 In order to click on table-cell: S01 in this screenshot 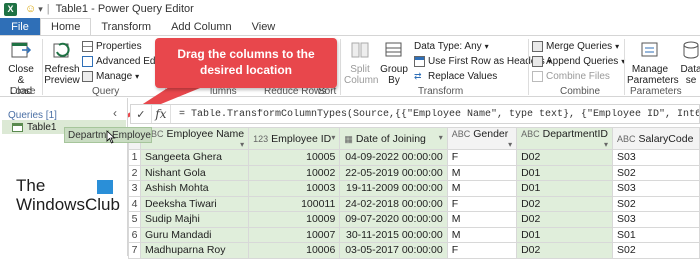, I will do `click(656, 234)`.